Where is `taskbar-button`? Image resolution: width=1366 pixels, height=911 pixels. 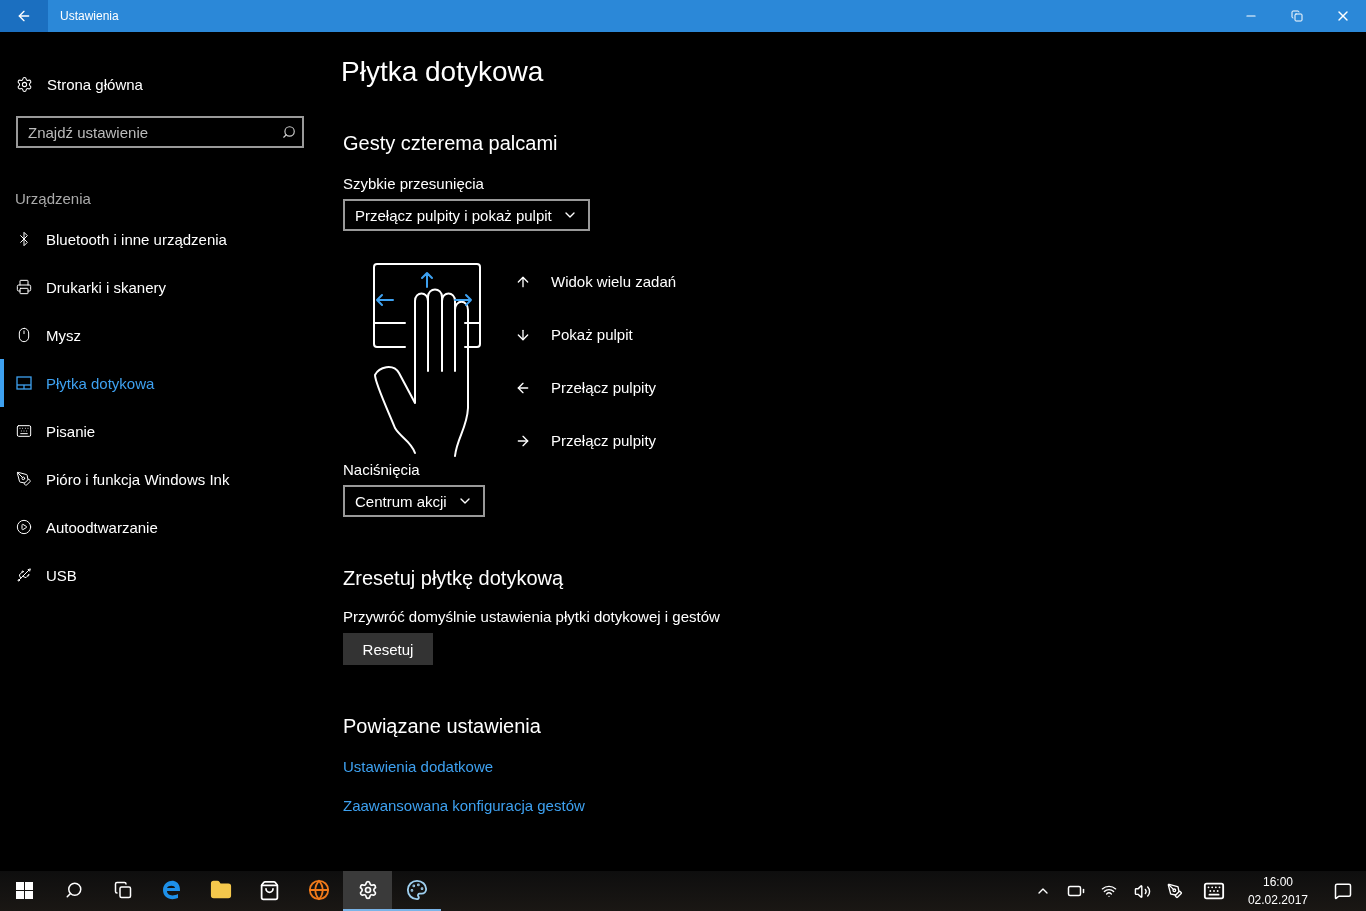 taskbar-button is located at coordinates (367, 891).